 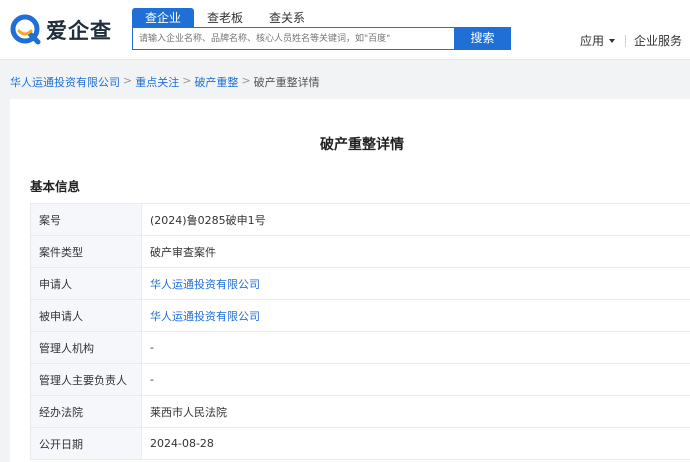 I want to click on row-label: 公开日期, so click(x=86, y=443).